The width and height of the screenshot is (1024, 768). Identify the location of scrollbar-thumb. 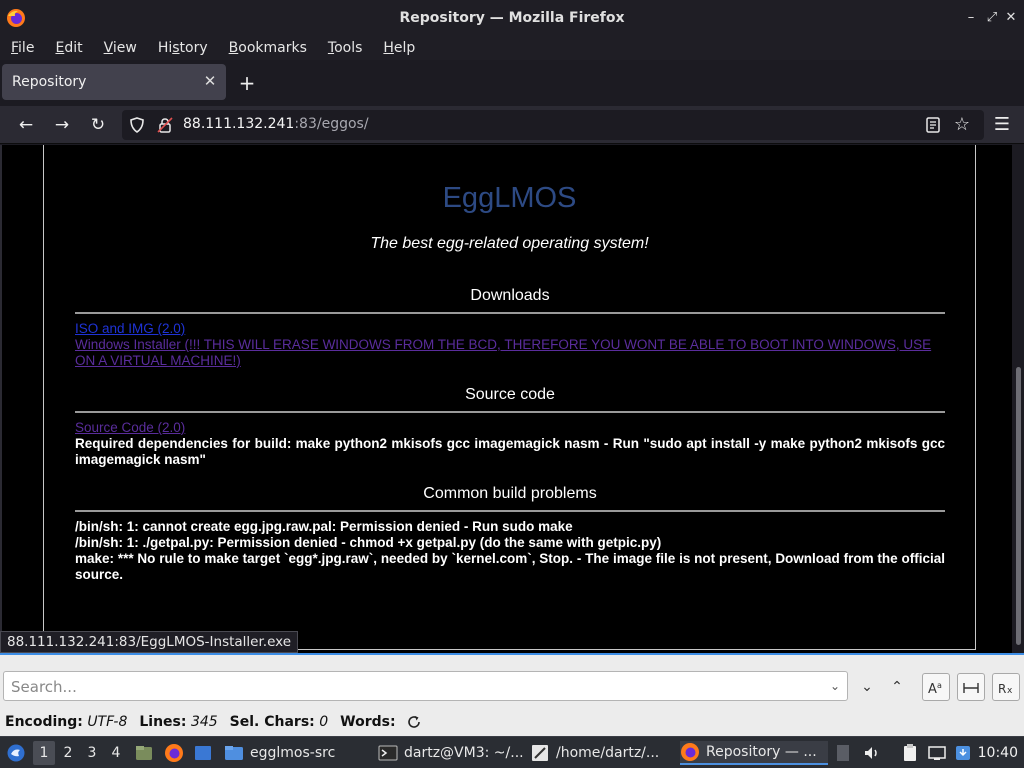
(1018, 506).